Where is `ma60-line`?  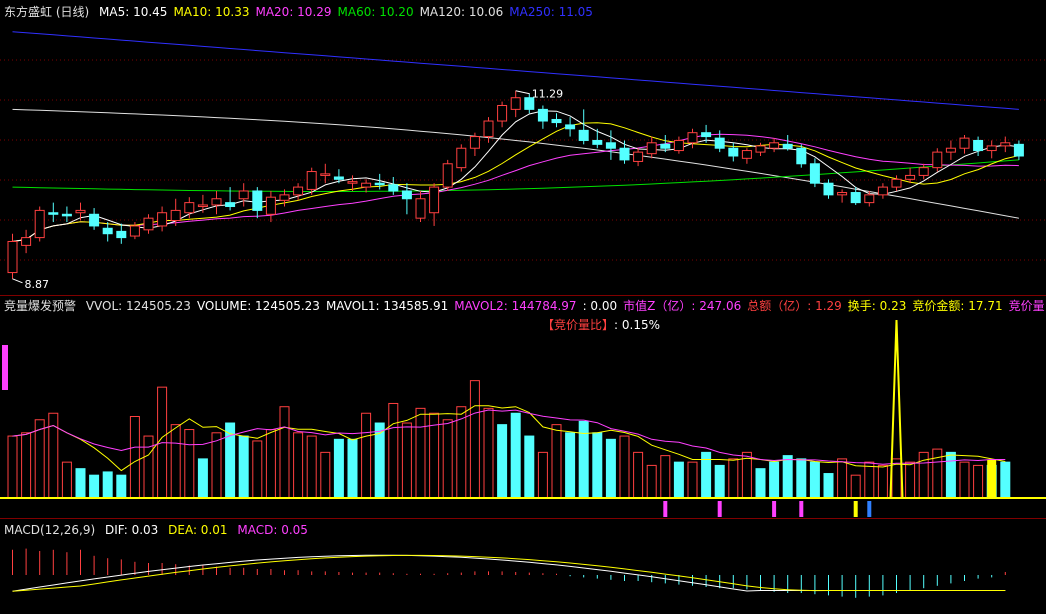
ma60-line is located at coordinates (515, 175).